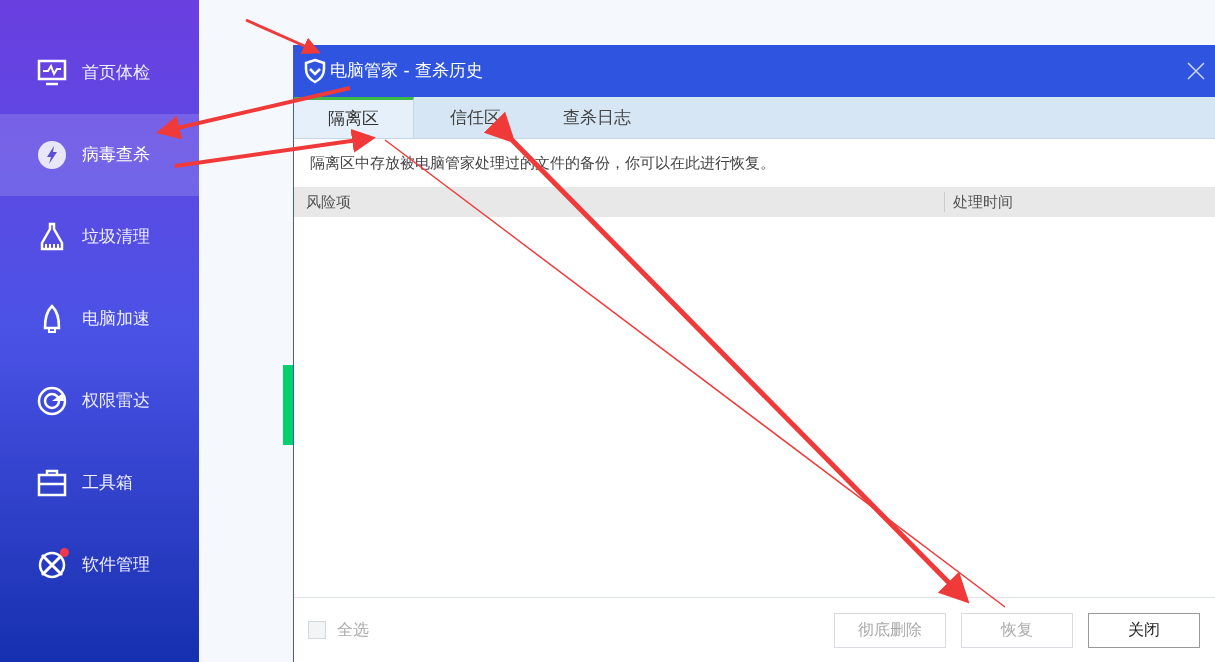 This screenshot has width=1215, height=662. What do you see at coordinates (99, 237) in the screenshot?
I see `sidebar-item: 垃圾清理` at bounding box center [99, 237].